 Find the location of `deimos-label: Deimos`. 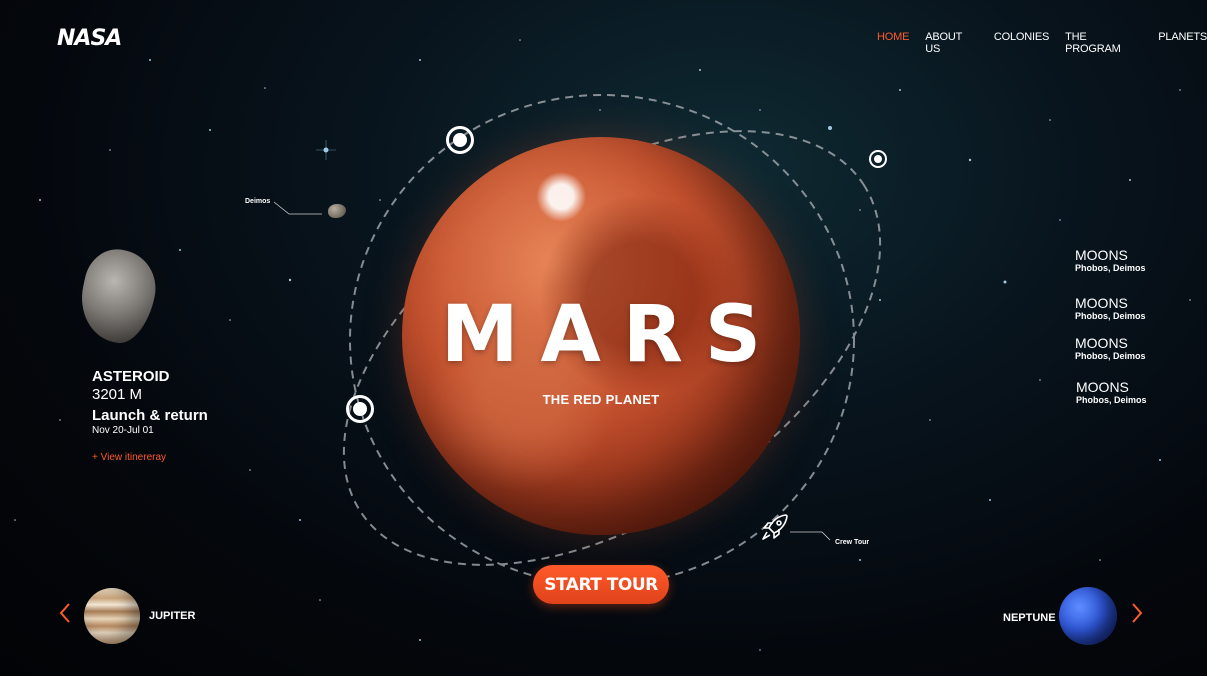

deimos-label: Deimos is located at coordinates (258, 201).